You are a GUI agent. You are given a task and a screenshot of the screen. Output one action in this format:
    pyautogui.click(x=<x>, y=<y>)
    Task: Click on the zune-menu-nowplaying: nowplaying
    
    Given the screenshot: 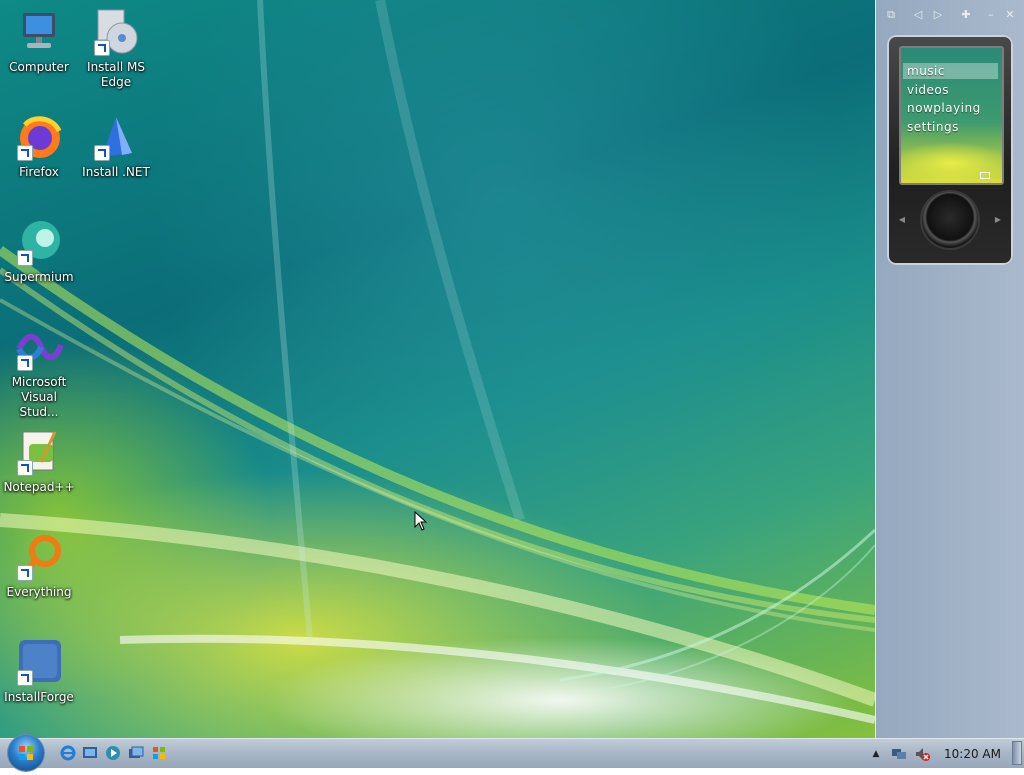 What is the action you would take?
    pyautogui.click(x=944, y=108)
    